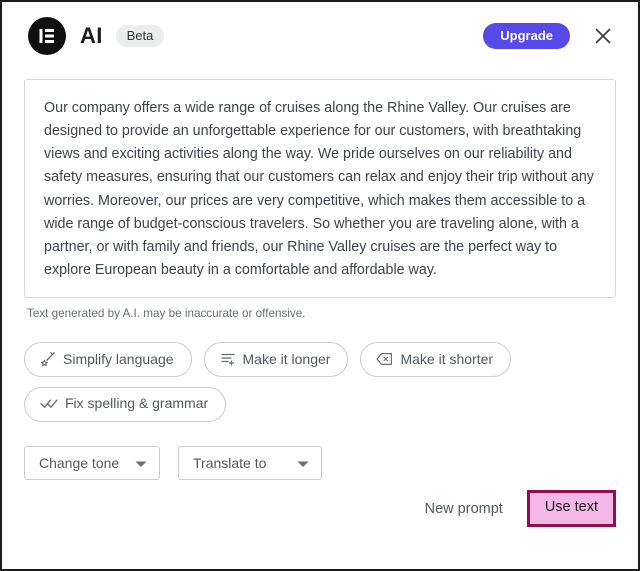 The image size is (640, 571). Describe the element at coordinates (228, 359) in the screenshot. I see `list-plus-icon` at that location.